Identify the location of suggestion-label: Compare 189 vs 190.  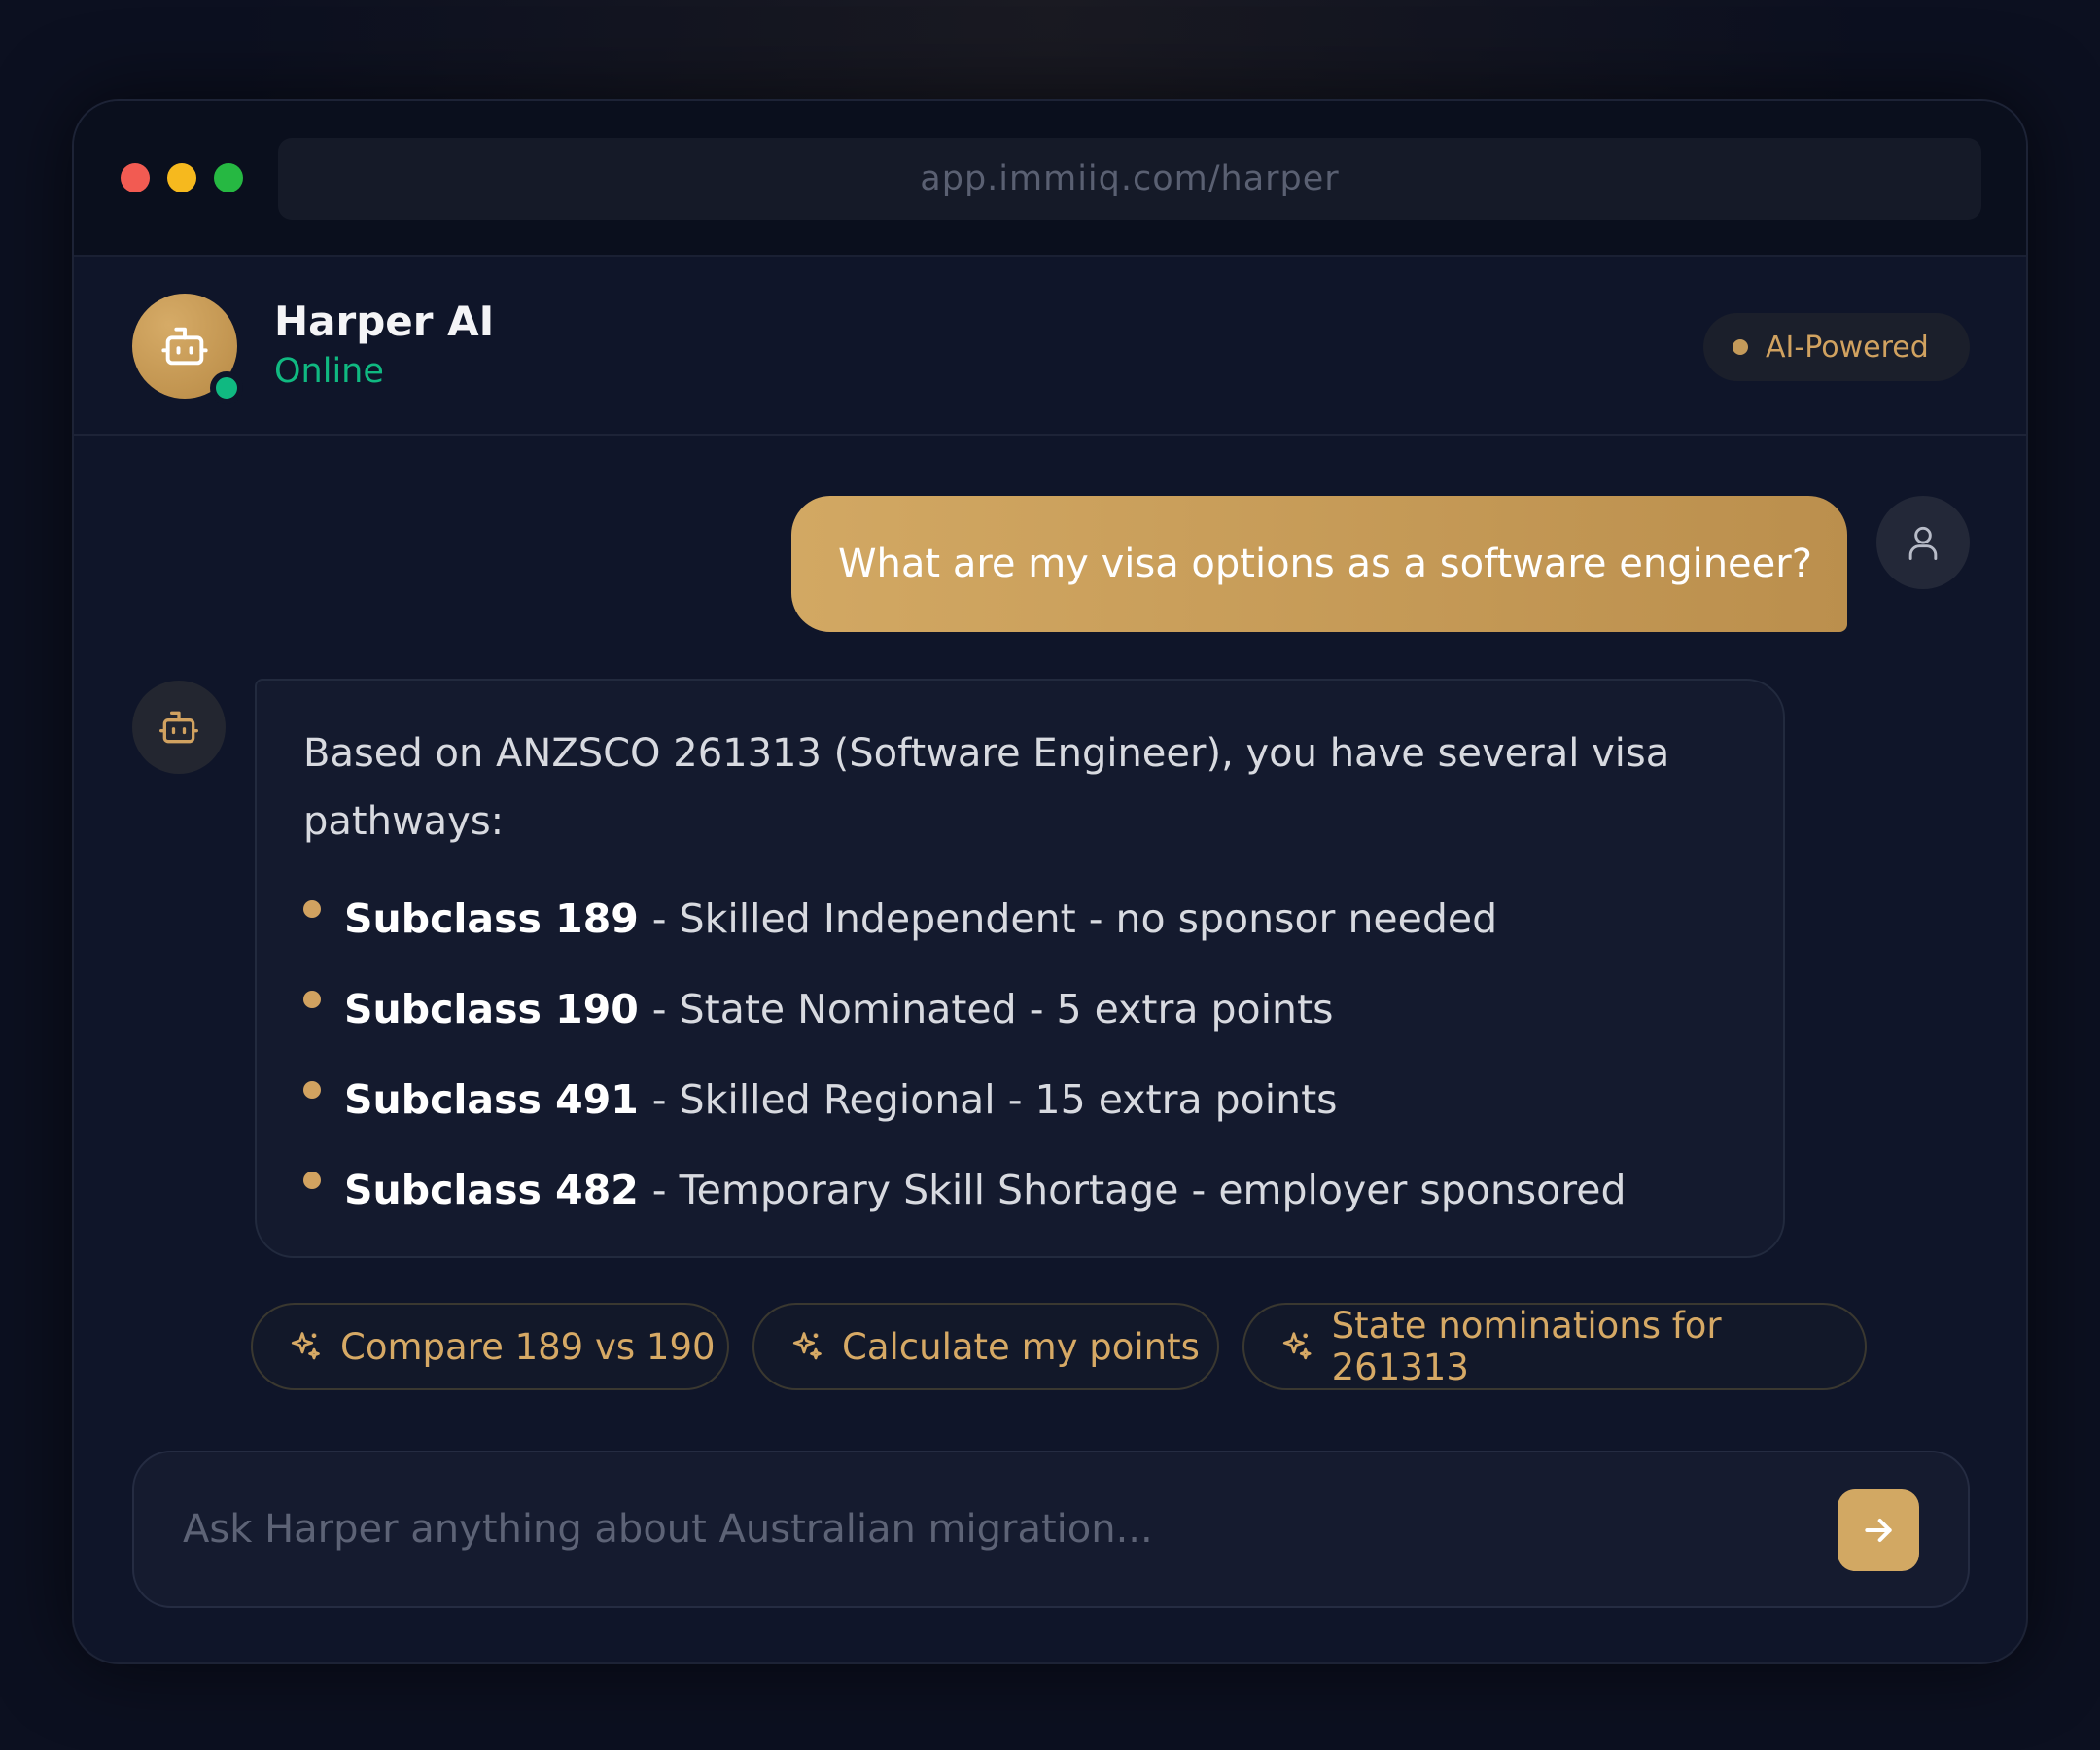
(528, 1346).